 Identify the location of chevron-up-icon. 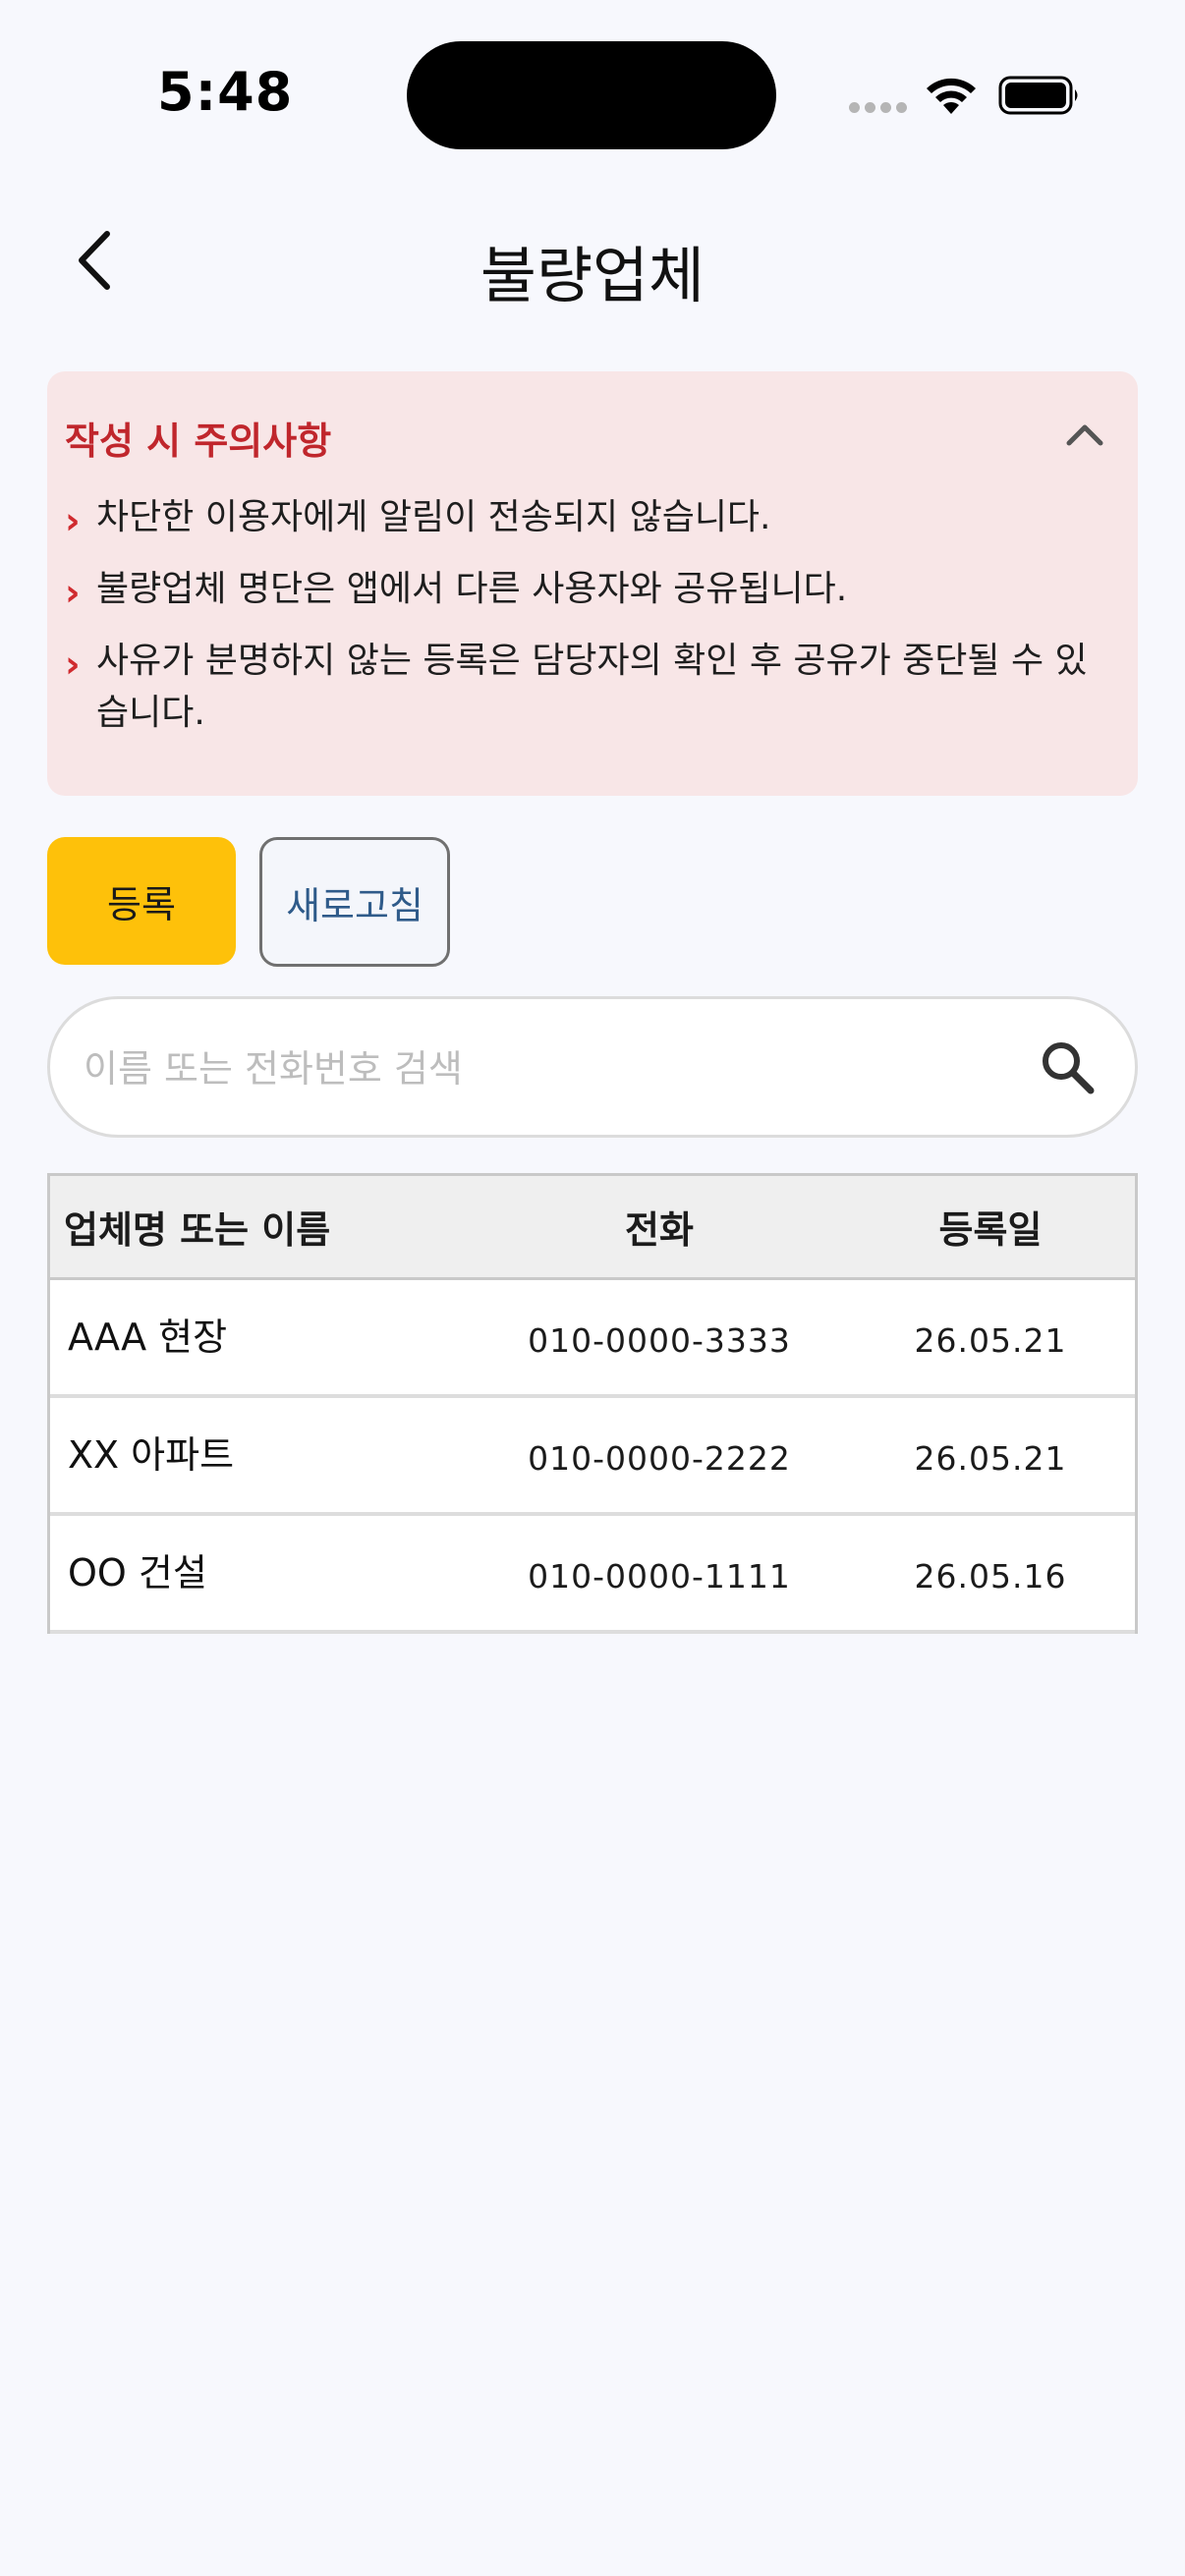
(1084, 435).